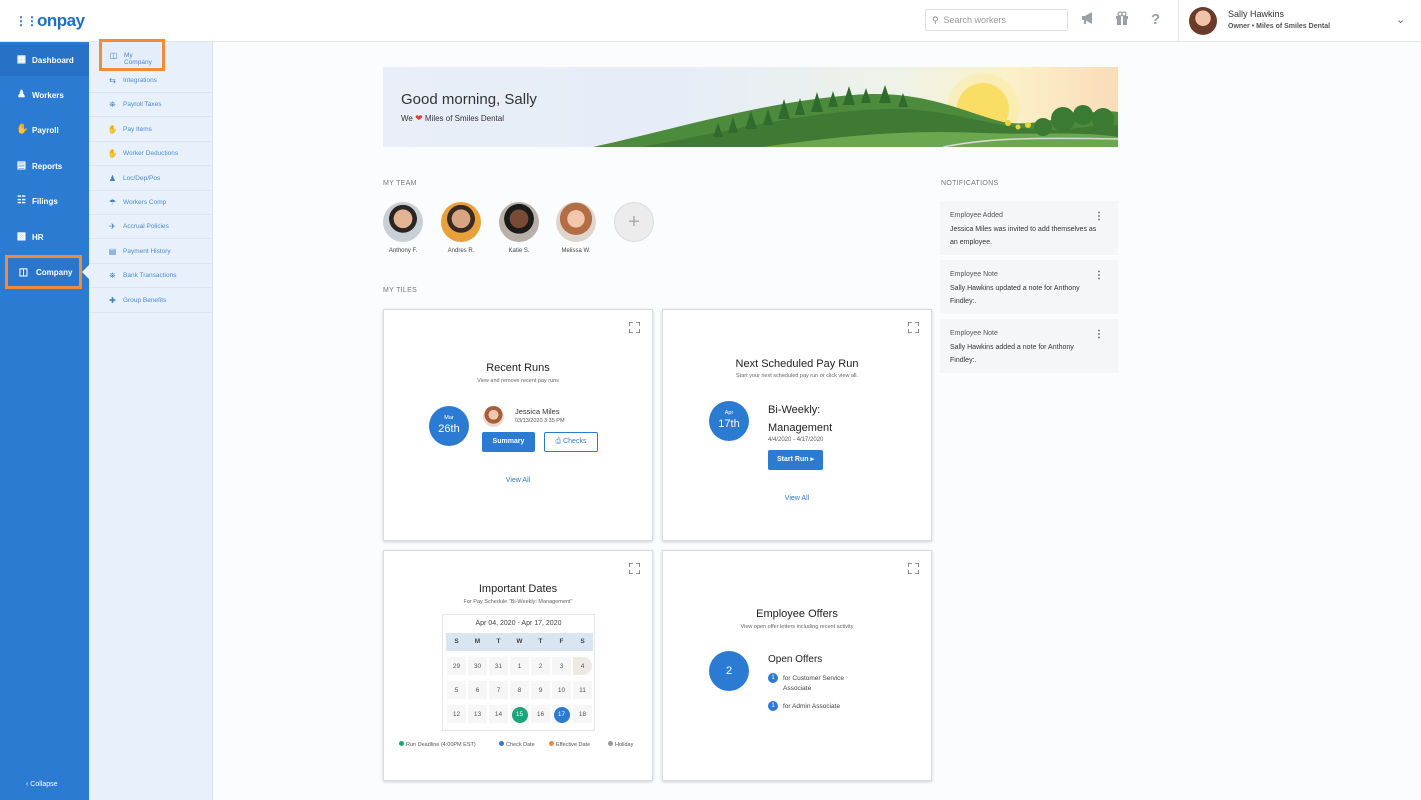 This screenshot has width=1421, height=800. I want to click on subnav-payment-history: ▤ Payment History, so click(150, 251).